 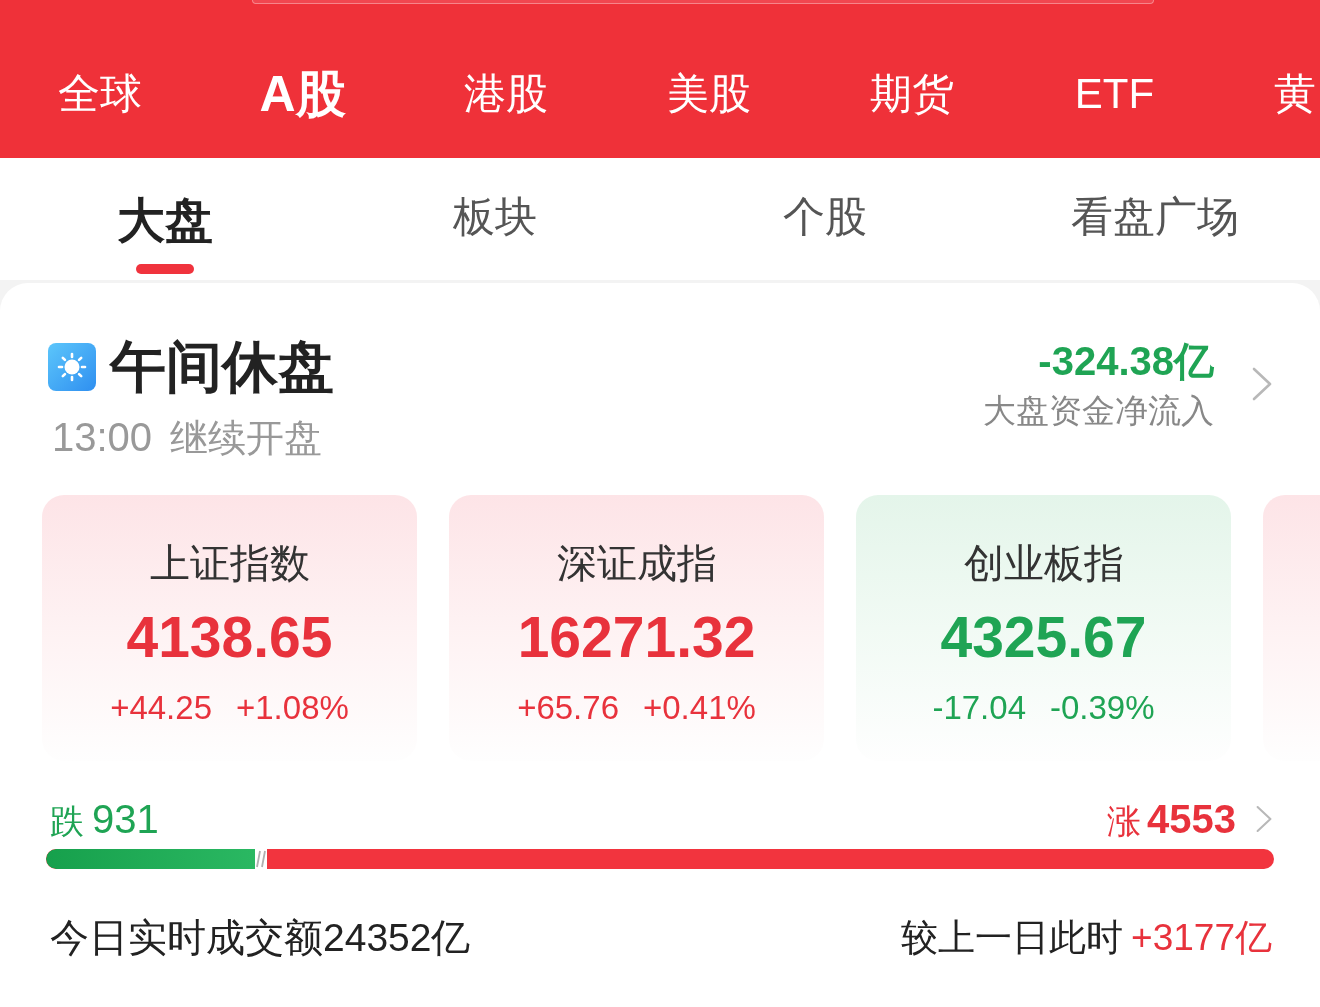 What do you see at coordinates (911, 94) in the screenshot?
I see `market-tab: 期货` at bounding box center [911, 94].